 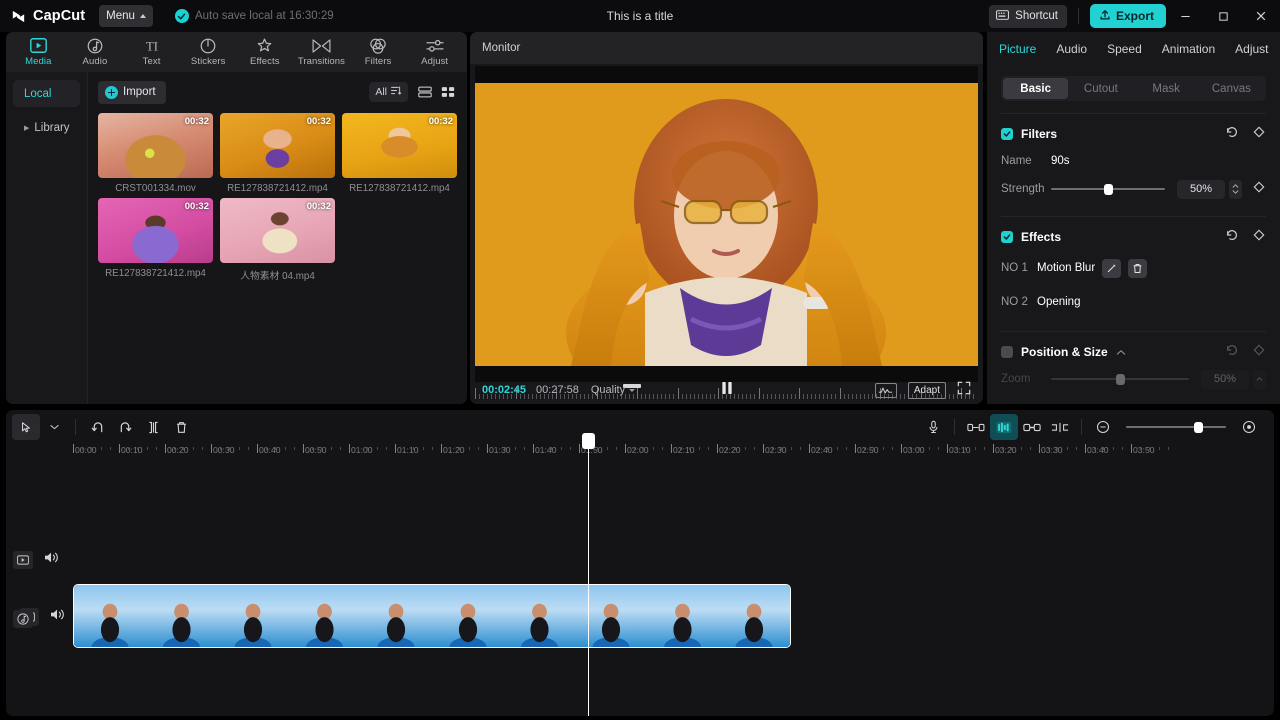 I want to click on filters-reset-icon, so click(x=1232, y=134).